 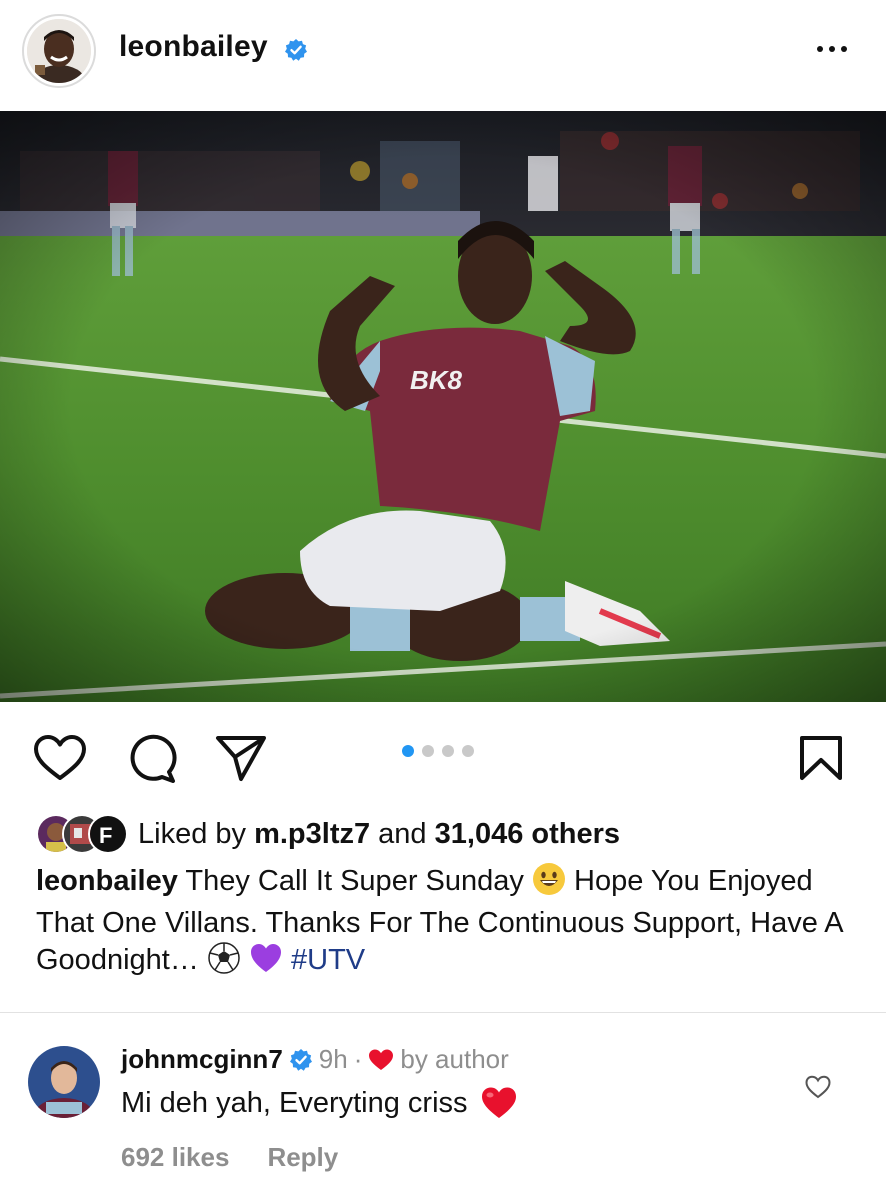 I want to click on avatar-image, so click(x=59, y=51).